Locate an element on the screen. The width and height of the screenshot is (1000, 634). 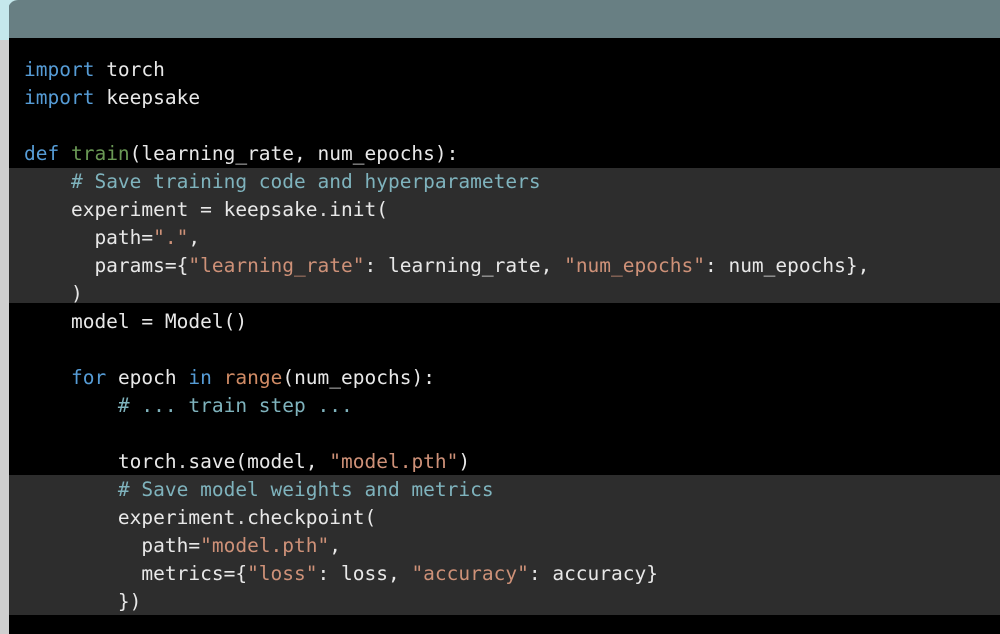
code-line-6: experiment = keepsake.init( is located at coordinates (500, 210).